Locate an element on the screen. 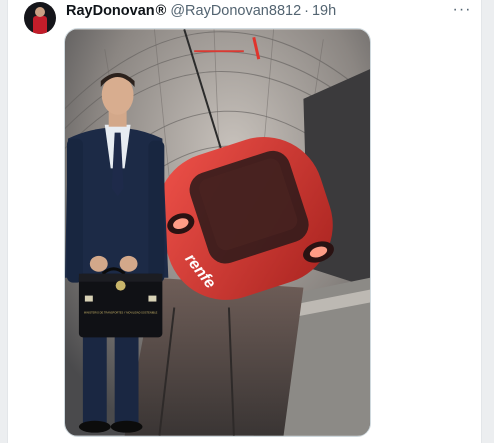 Image resolution: width=494 pixels, height=443 pixels. registered-badge: ® is located at coordinates (161, 11).